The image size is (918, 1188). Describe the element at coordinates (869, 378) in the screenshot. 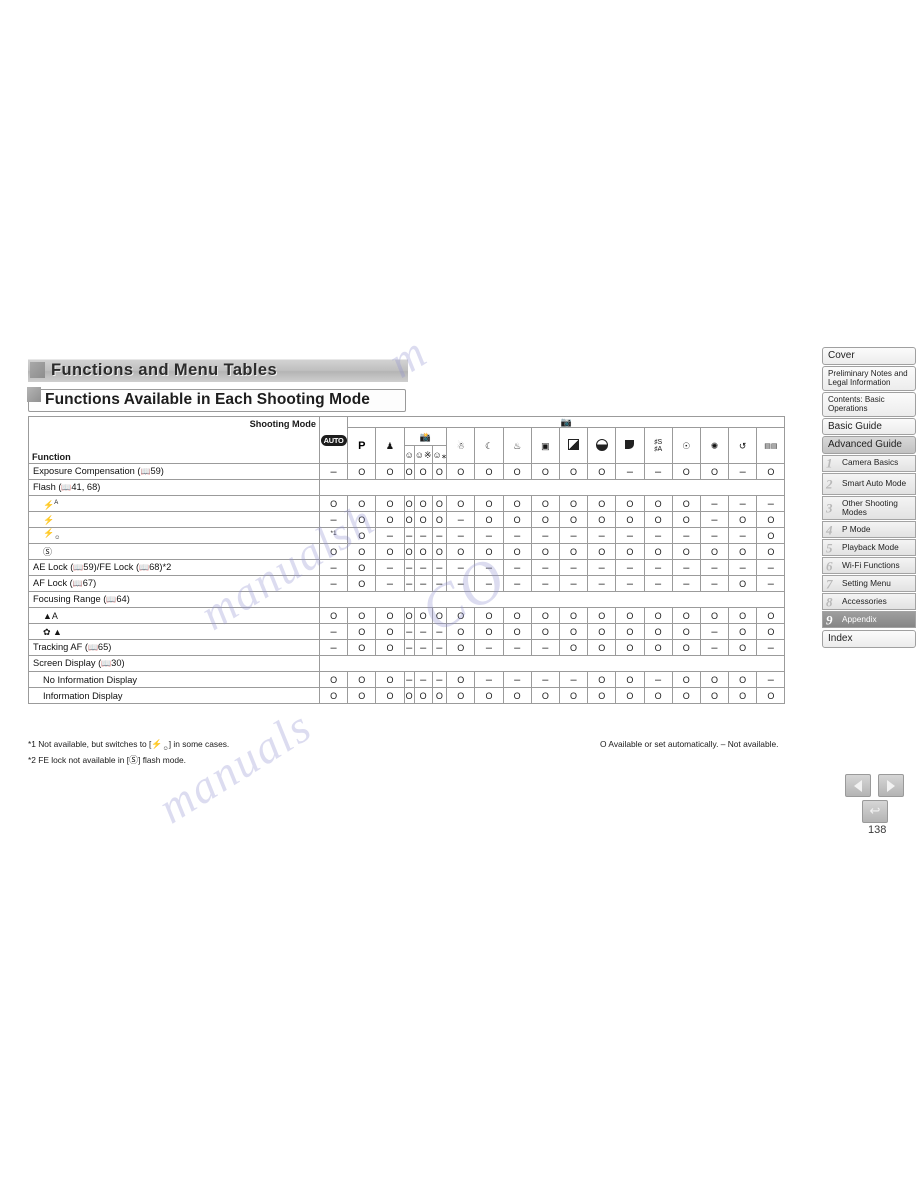

I see `nav-item-prelim: Preliminary Notes and Legal Information` at that location.